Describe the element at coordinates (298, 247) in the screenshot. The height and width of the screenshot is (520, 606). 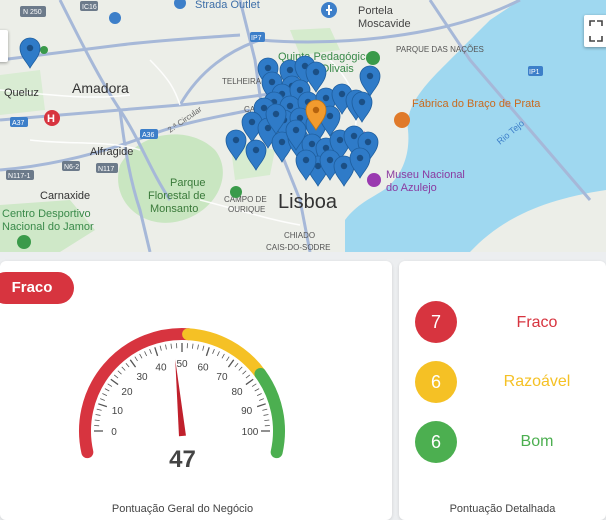
I see `svg-text: CAIS-DO-SODRE` at that location.